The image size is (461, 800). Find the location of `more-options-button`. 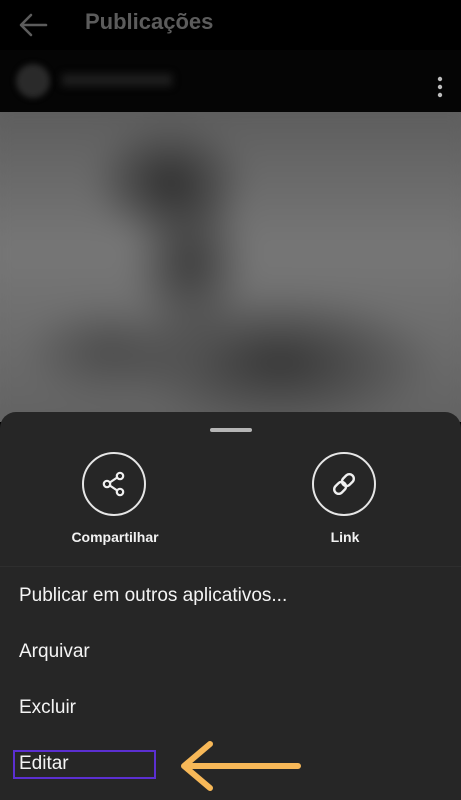

more-options-button is located at coordinates (440, 87).